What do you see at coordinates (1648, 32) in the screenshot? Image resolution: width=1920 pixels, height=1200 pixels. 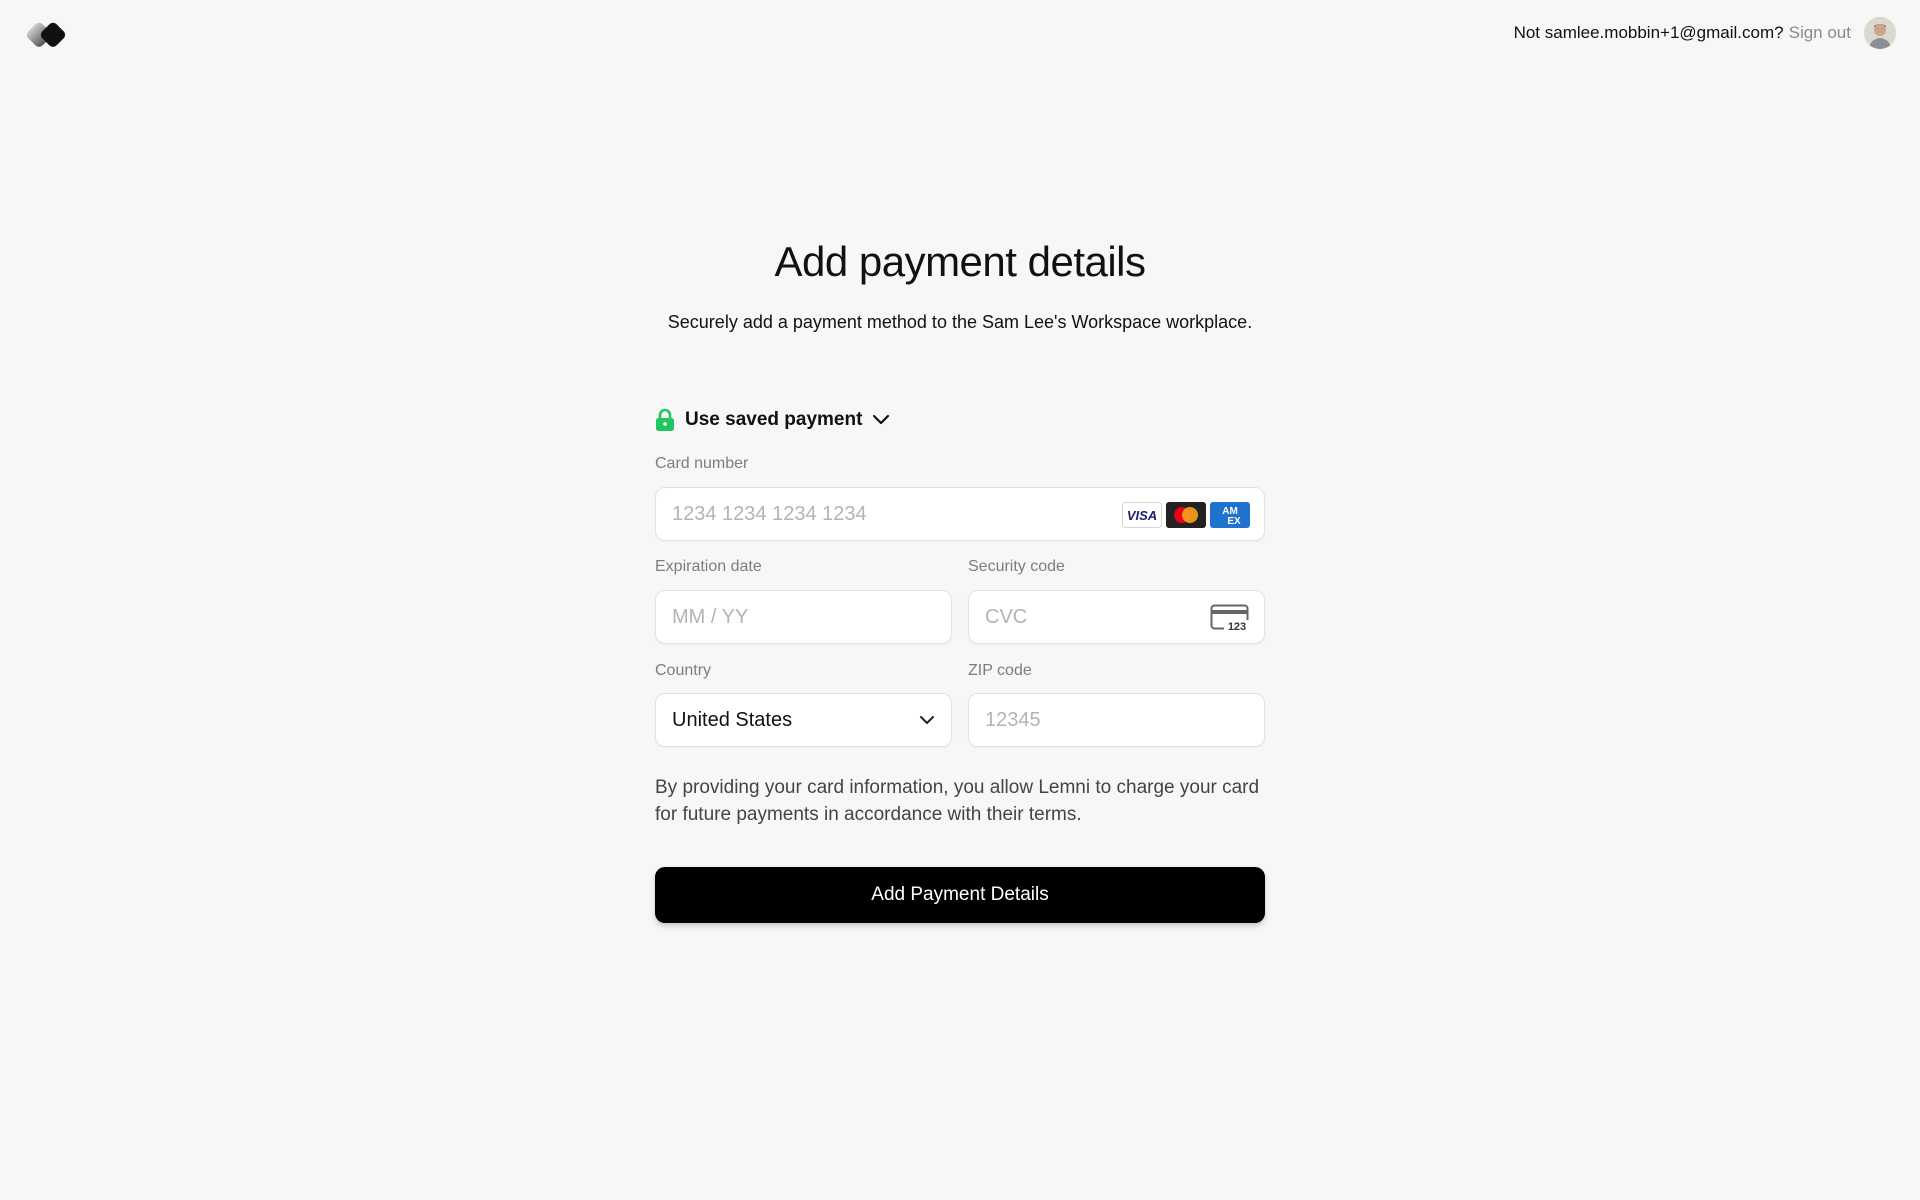 I see `account-email-text: Not samlee.mobbin+1@gmail.com?` at bounding box center [1648, 32].